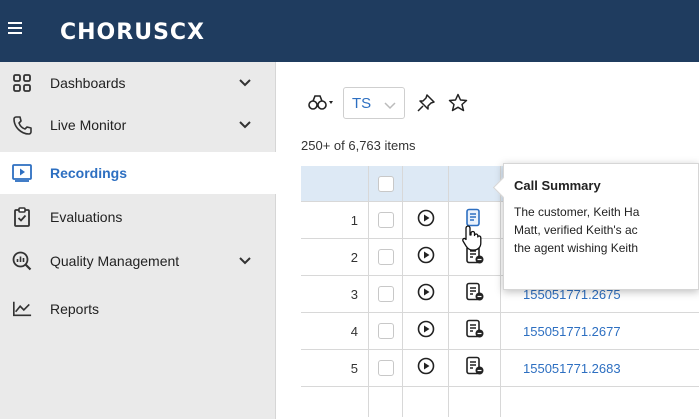 The height and width of the screenshot is (419, 699). What do you see at coordinates (576, 248) in the screenshot?
I see `tooltip-text-line: the agent wishing Keith` at bounding box center [576, 248].